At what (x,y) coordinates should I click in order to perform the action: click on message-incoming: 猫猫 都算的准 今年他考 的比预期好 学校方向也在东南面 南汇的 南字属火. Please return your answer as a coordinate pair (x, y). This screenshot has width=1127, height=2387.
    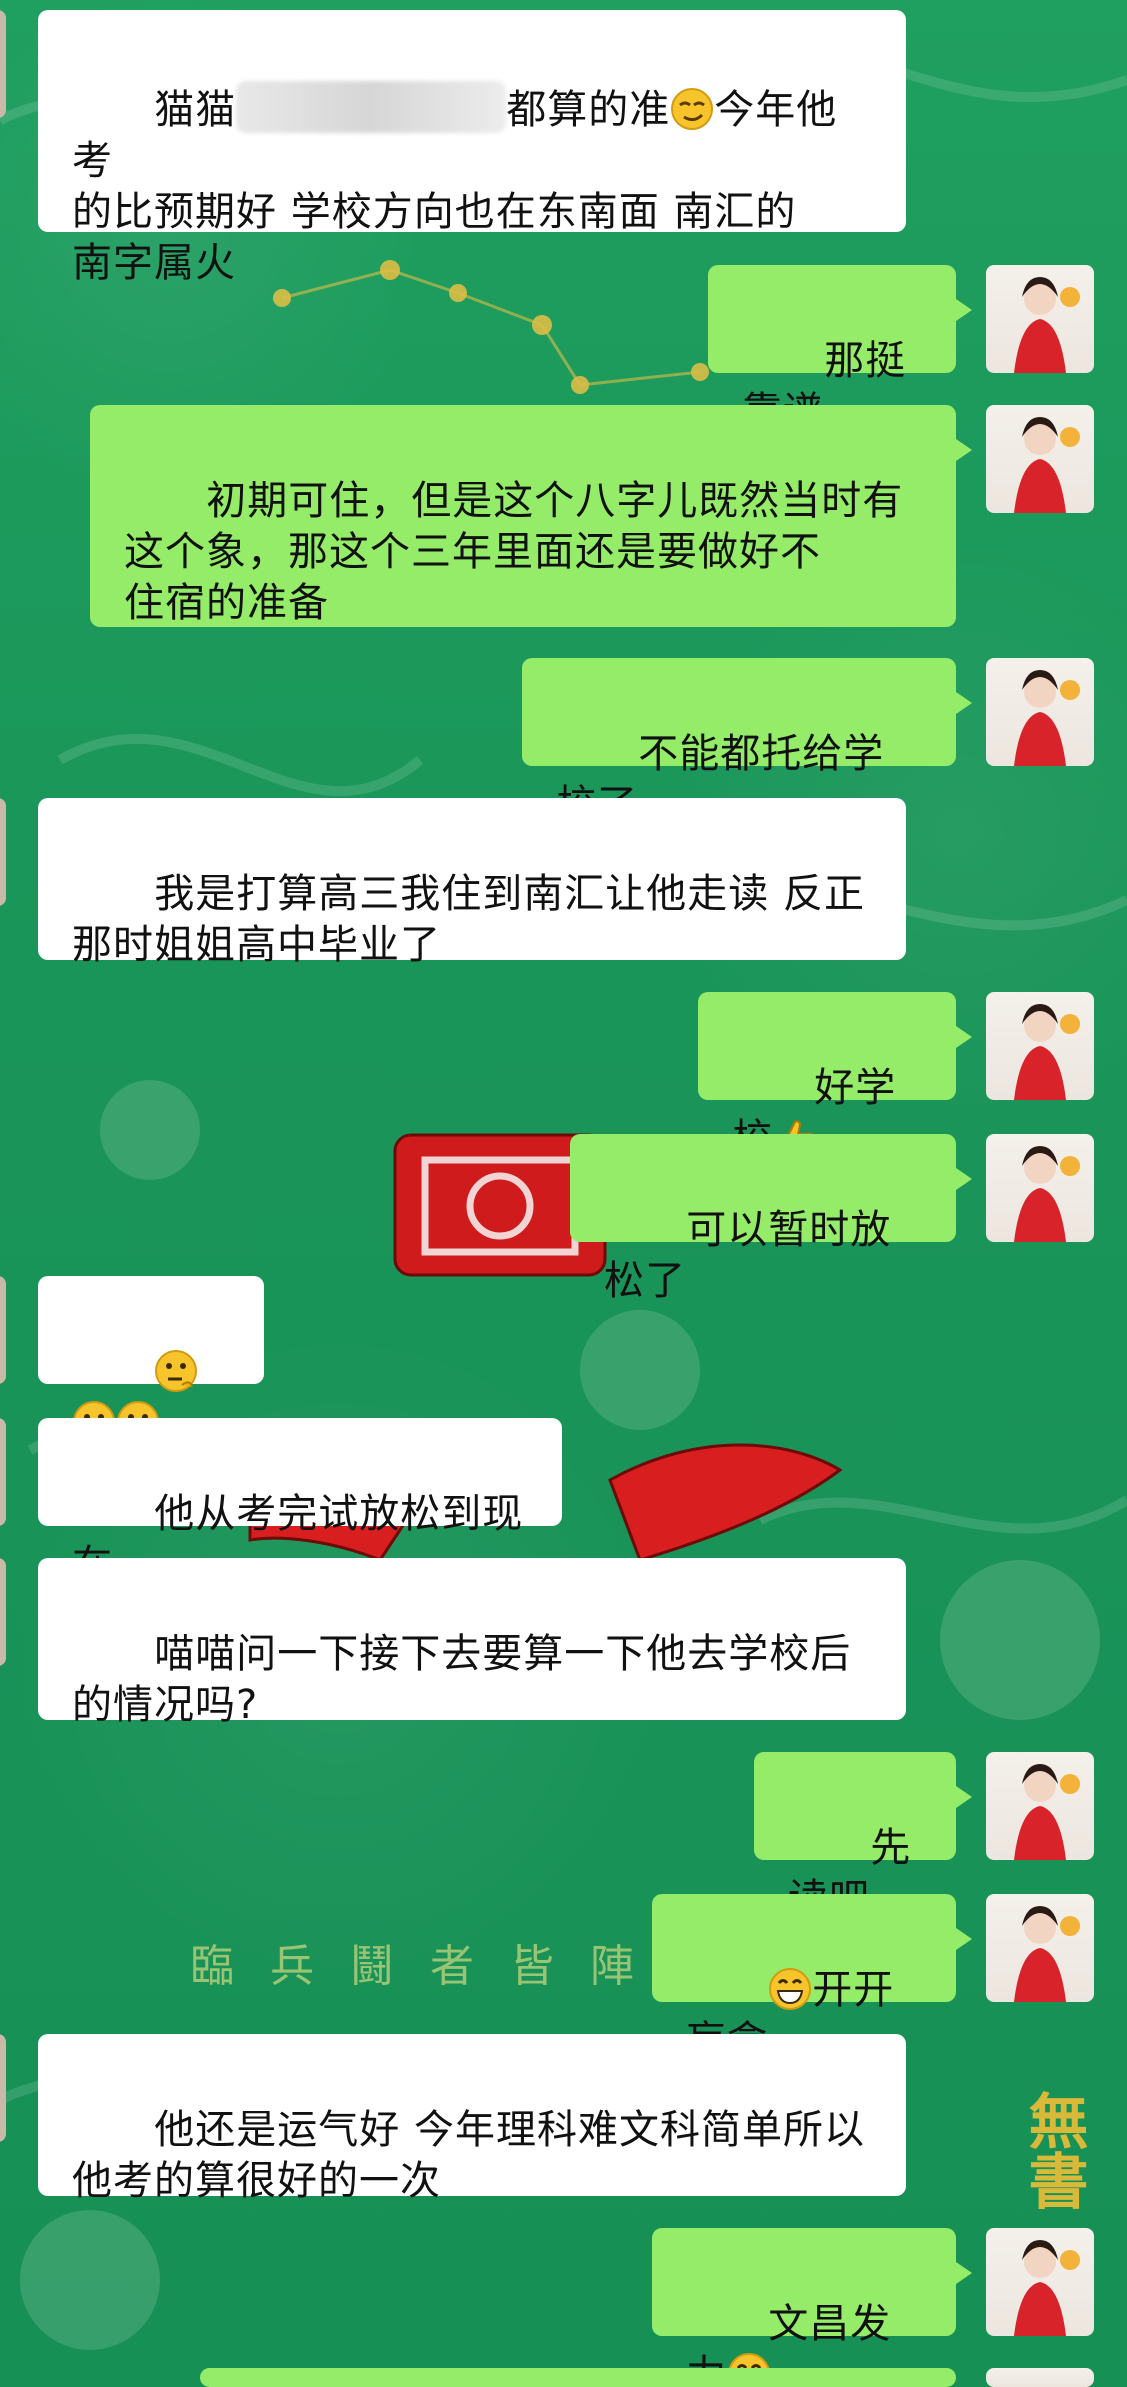
    Looking at the image, I should click on (563, 148).